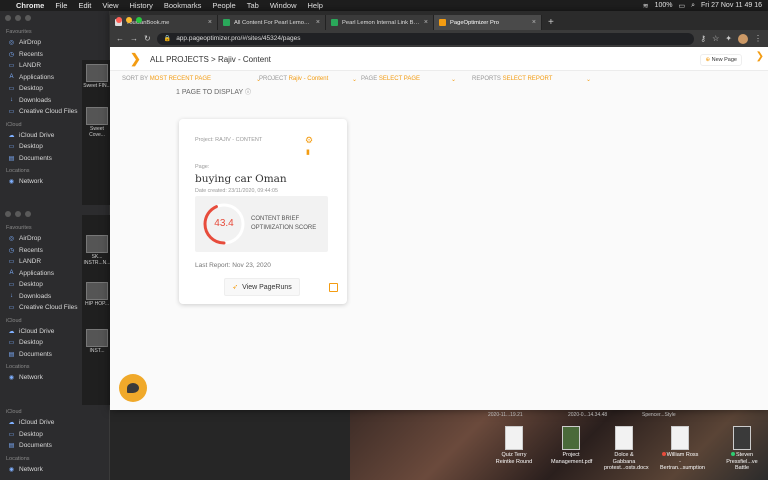 This screenshot has width=768, height=480. Describe the element at coordinates (262, 287) in the screenshot. I see `view-pageruns-button: ➶ View PageRuns` at that location.